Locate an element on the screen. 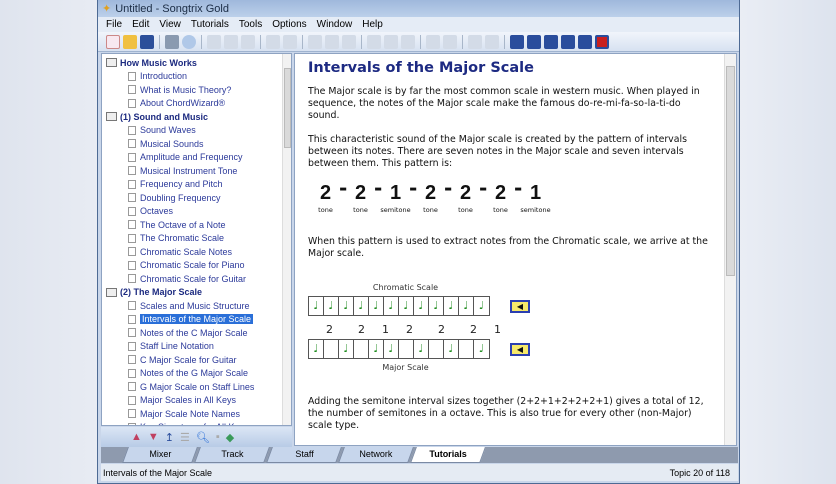 The width and height of the screenshot is (836, 484). notes-icon is located at coordinates (408, 41).